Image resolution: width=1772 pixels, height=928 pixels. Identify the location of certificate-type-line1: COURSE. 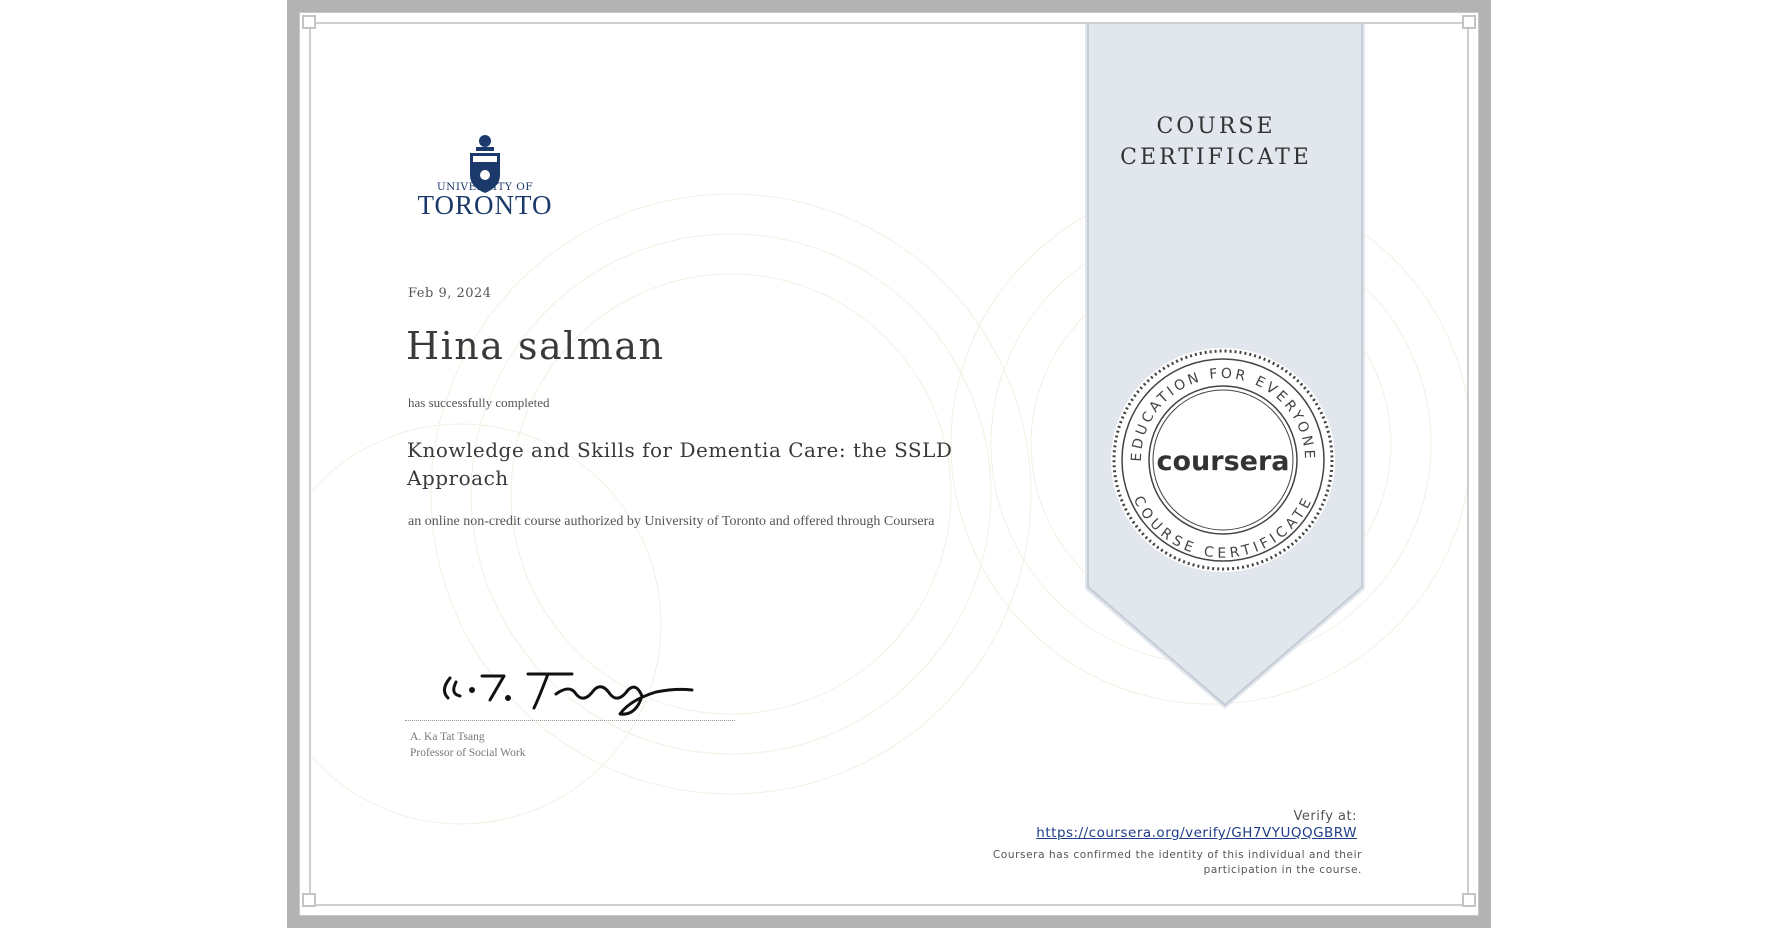
(1216, 126).